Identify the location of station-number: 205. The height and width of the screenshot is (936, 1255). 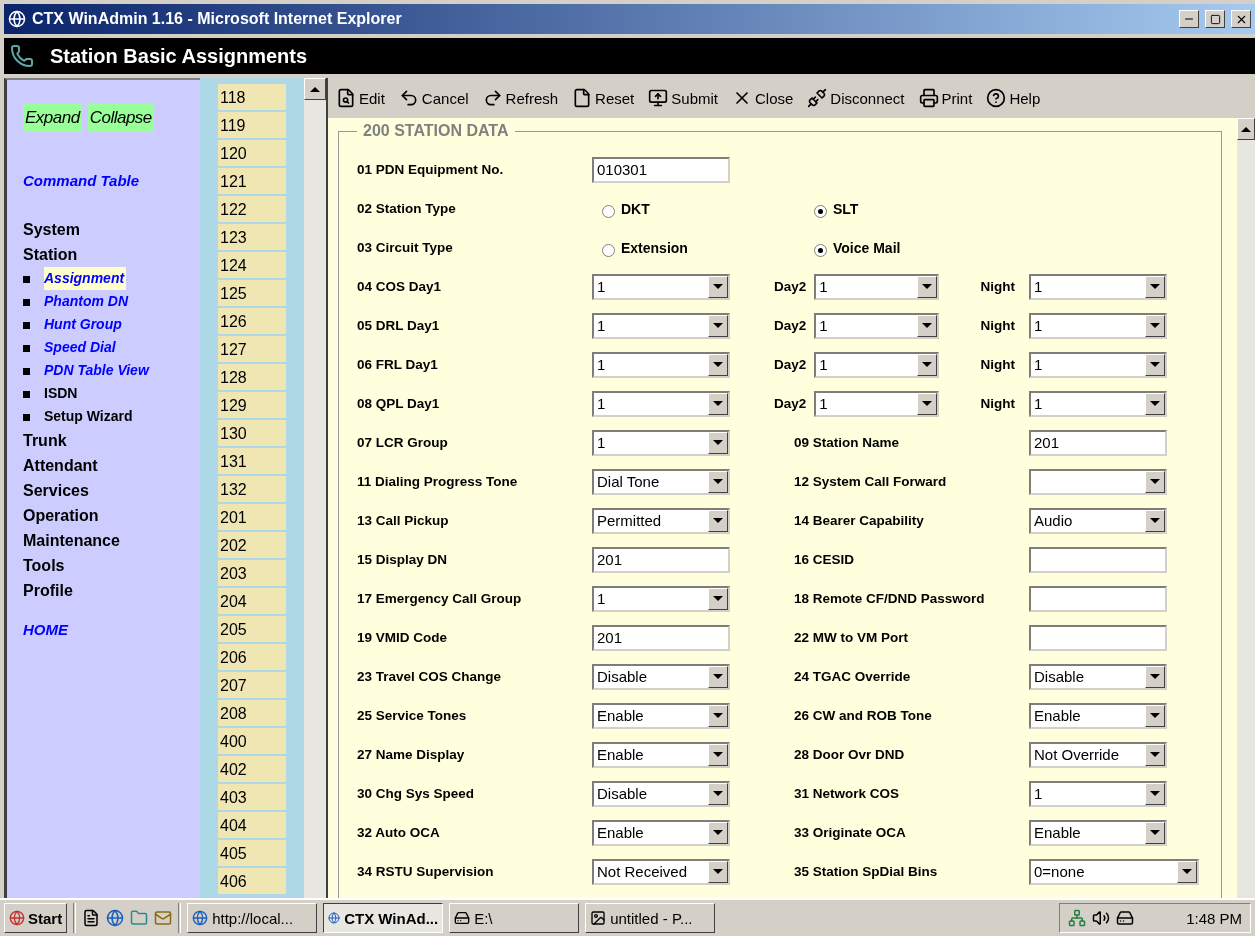
(252, 629).